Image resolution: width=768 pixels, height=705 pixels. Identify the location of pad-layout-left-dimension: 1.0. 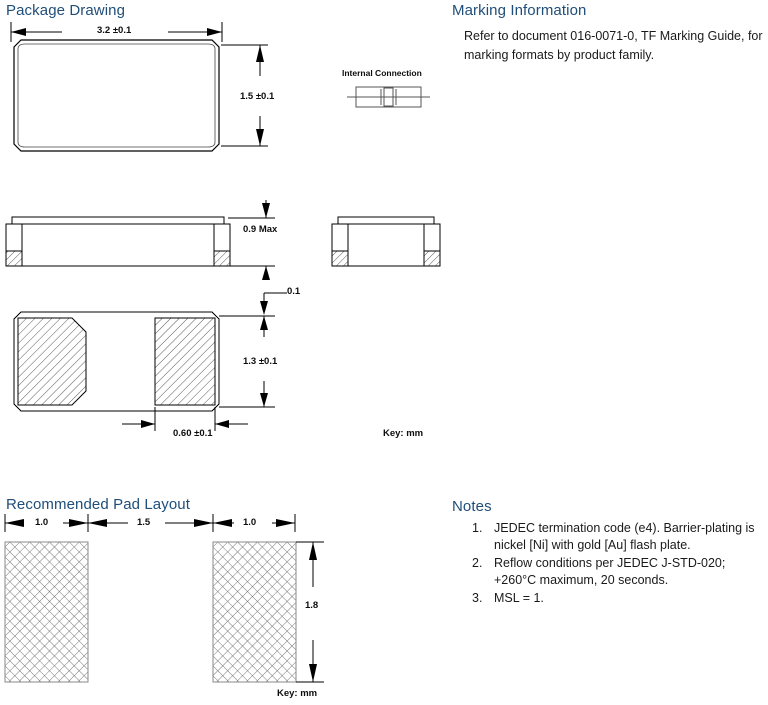
(42, 522).